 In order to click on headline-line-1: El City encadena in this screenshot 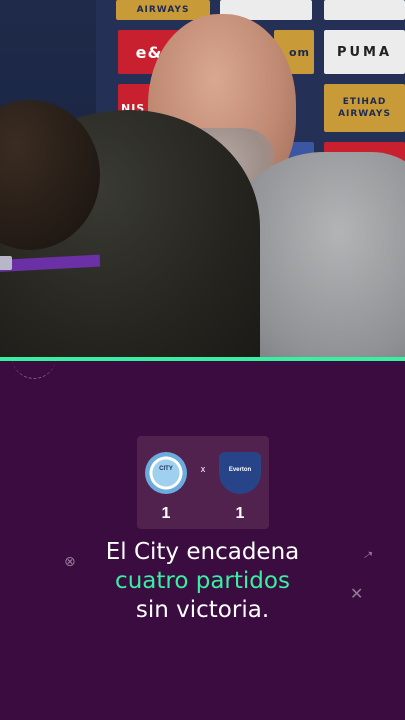, I will do `click(202, 552)`.